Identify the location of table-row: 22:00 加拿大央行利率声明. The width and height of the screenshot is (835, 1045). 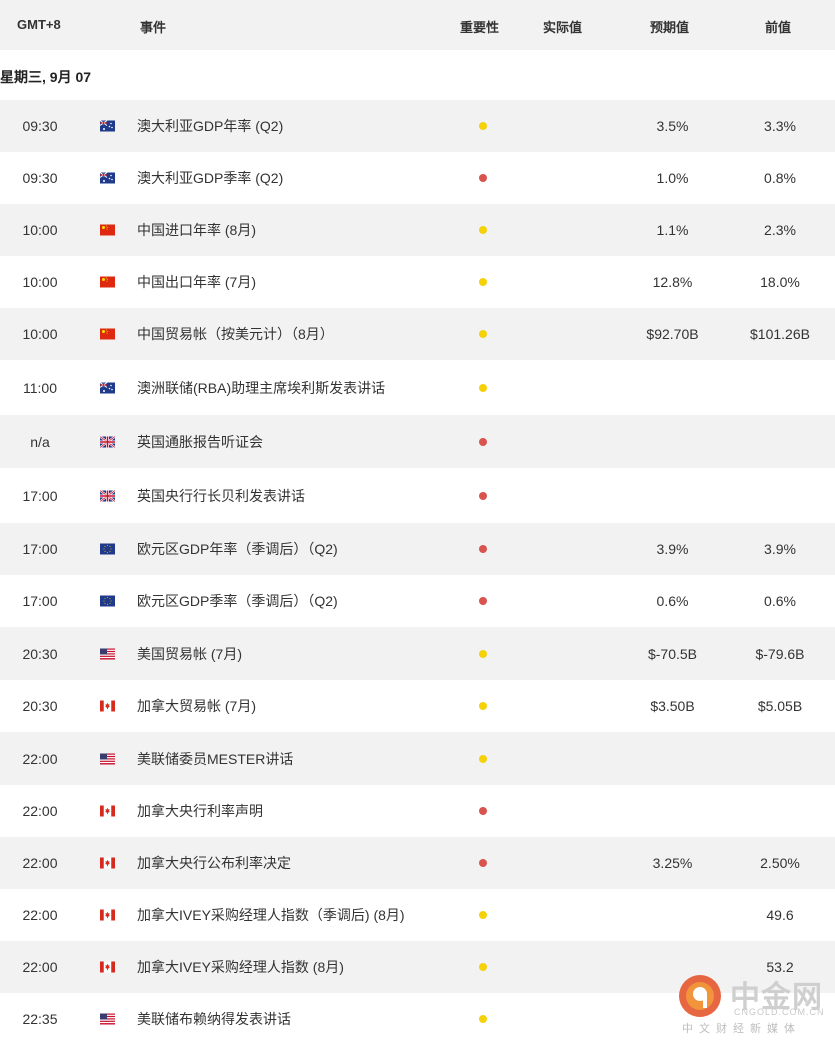
(417, 811).